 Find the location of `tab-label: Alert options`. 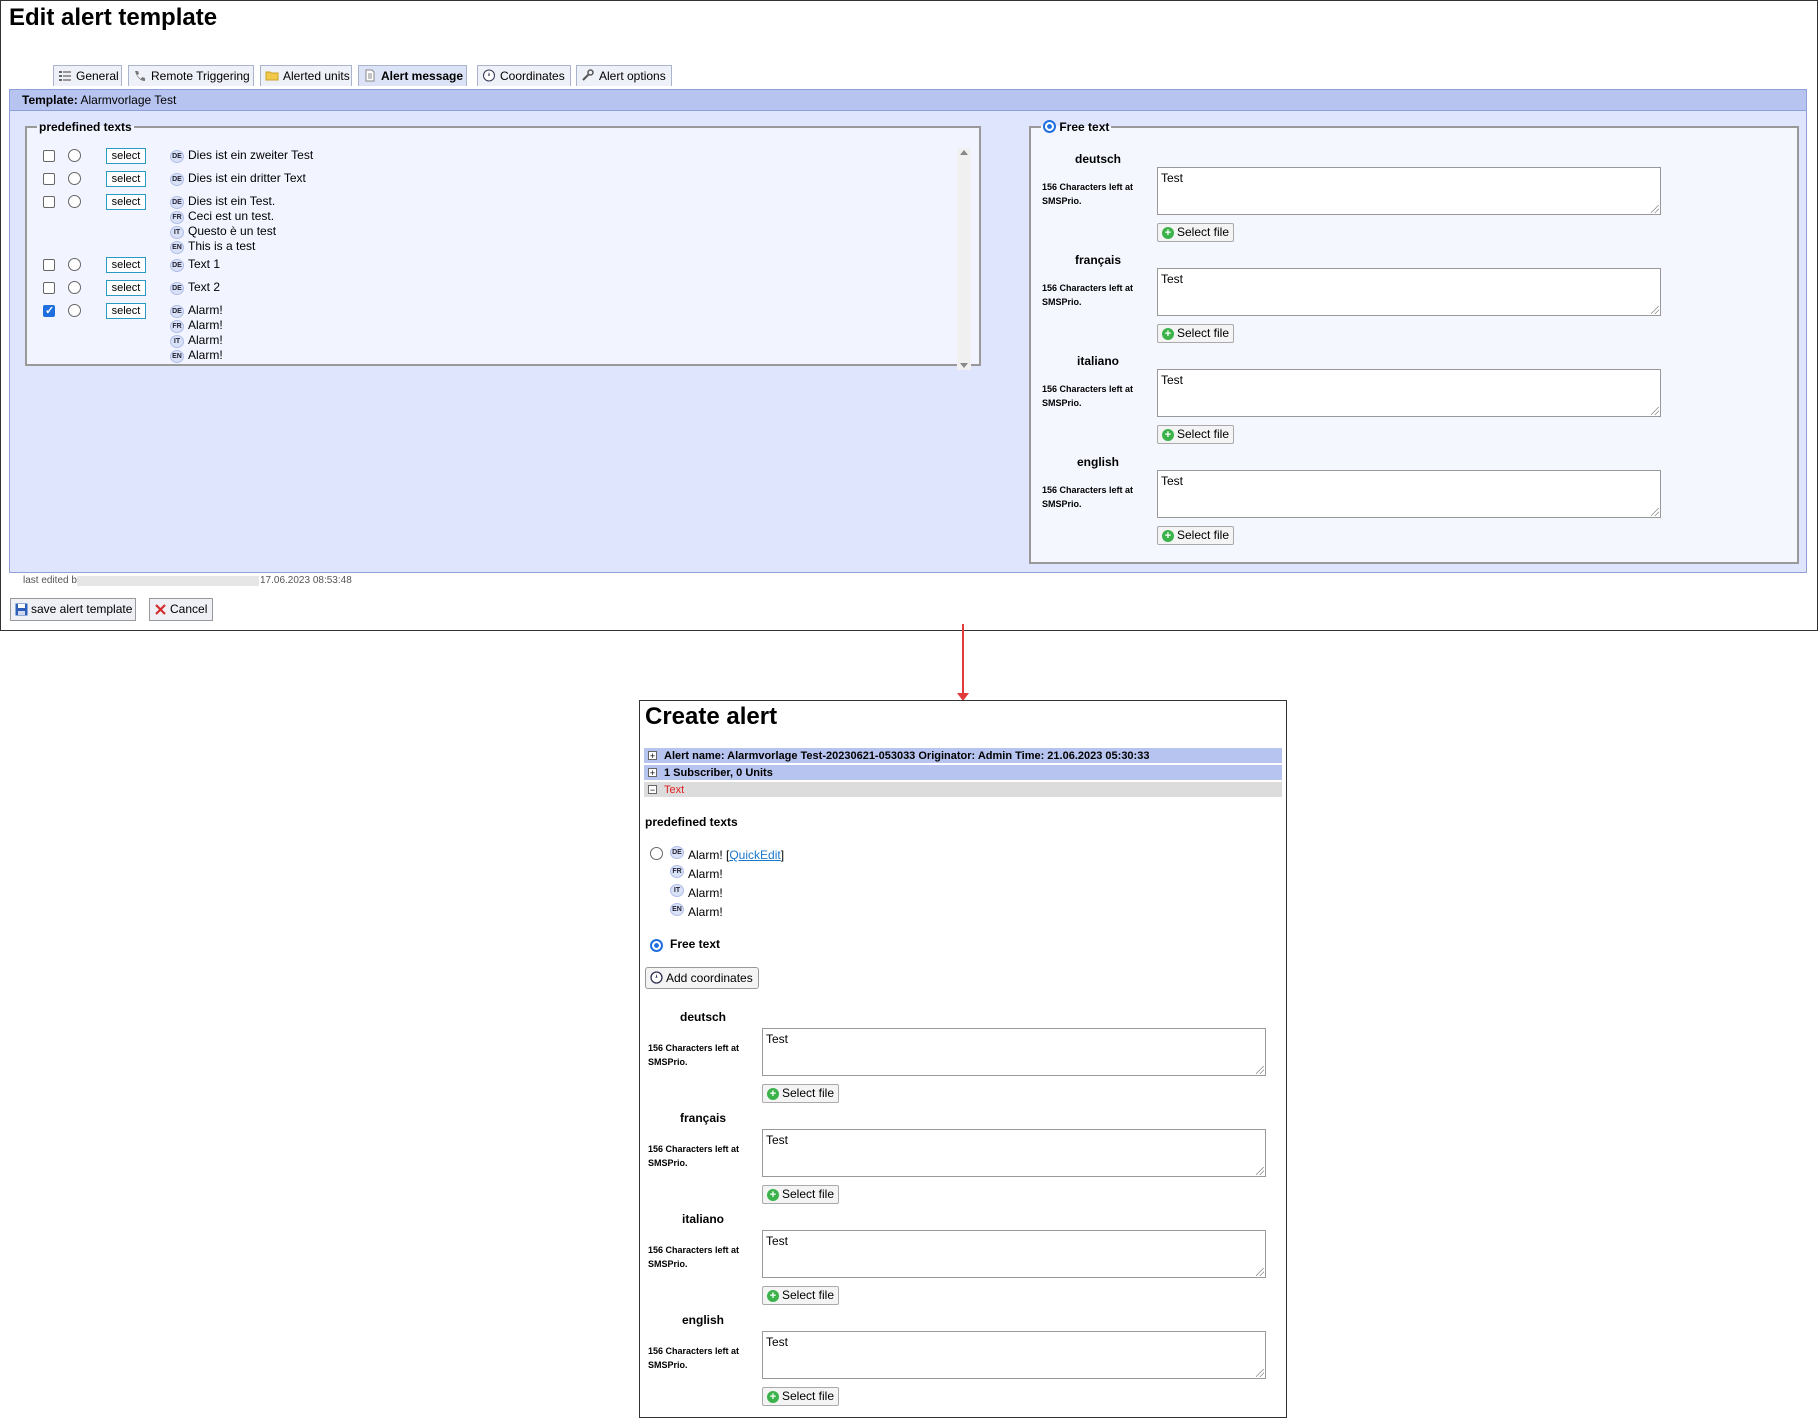

tab-label: Alert options is located at coordinates (632, 76).